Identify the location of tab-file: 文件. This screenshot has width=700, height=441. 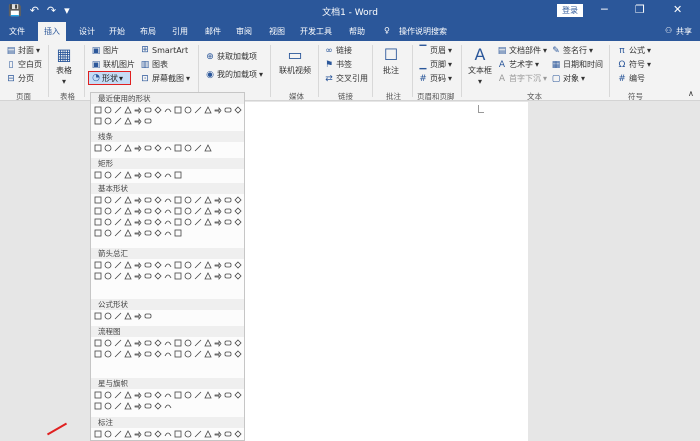
(17, 31).